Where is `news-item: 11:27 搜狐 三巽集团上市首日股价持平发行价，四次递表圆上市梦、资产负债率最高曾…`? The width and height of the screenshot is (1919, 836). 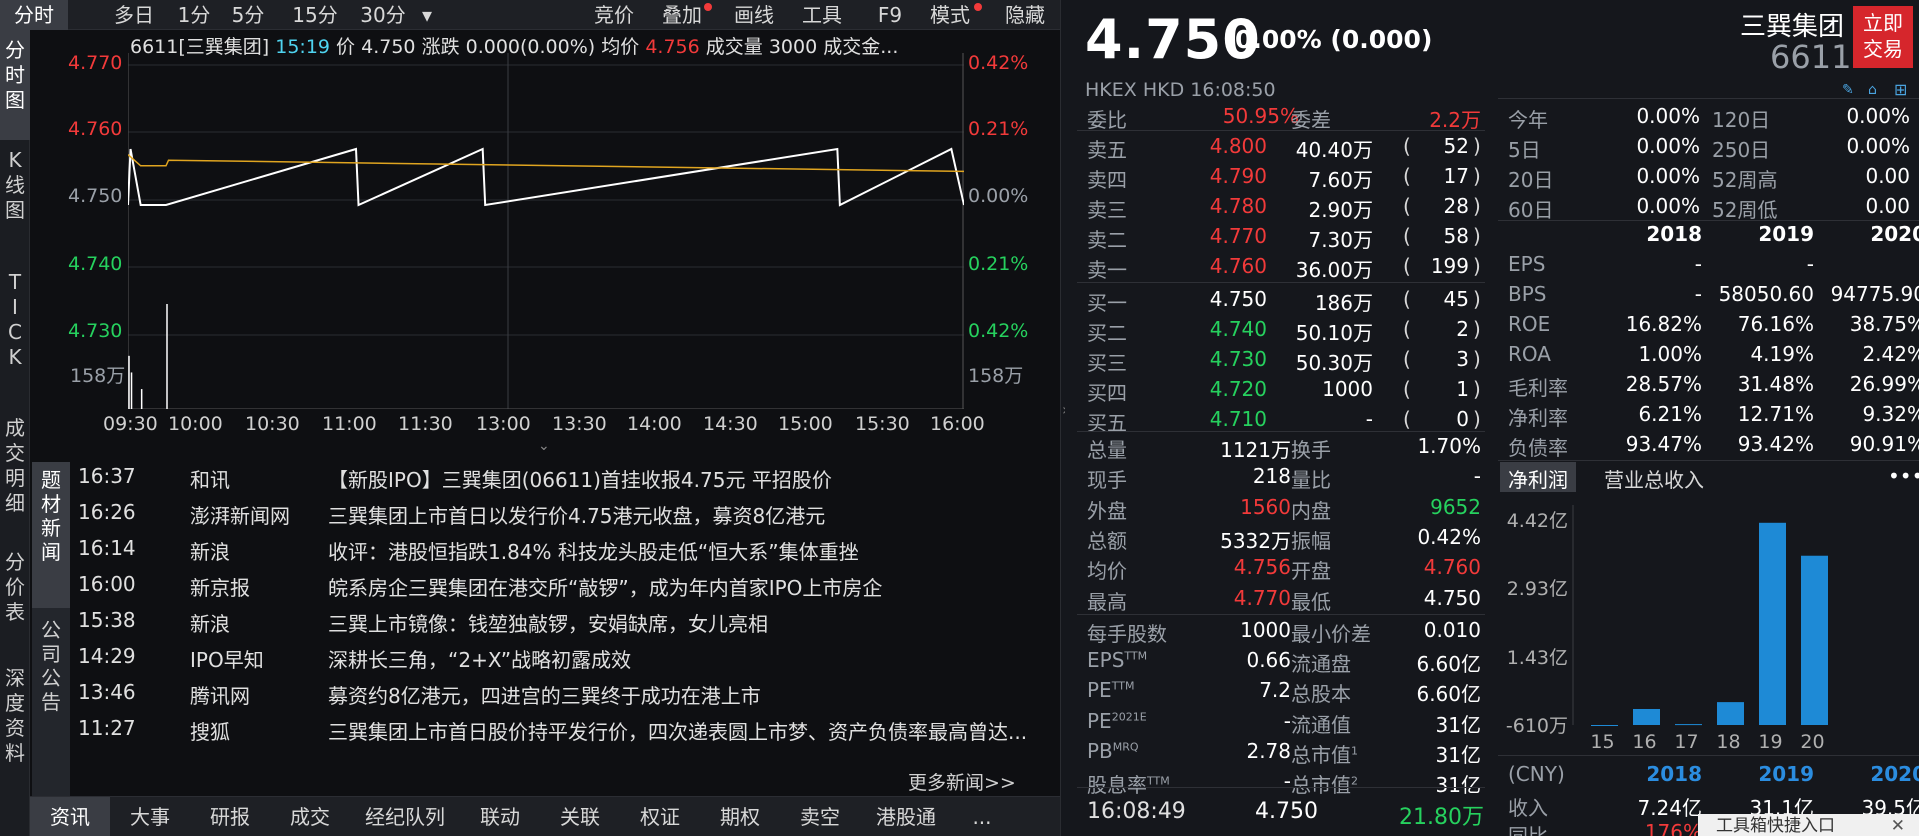
news-item: 11:27 搜狐 三巽集团上市首日股价持平发行价，四次递表圆上市梦、资产负债率最高曾… is located at coordinates (568, 731).